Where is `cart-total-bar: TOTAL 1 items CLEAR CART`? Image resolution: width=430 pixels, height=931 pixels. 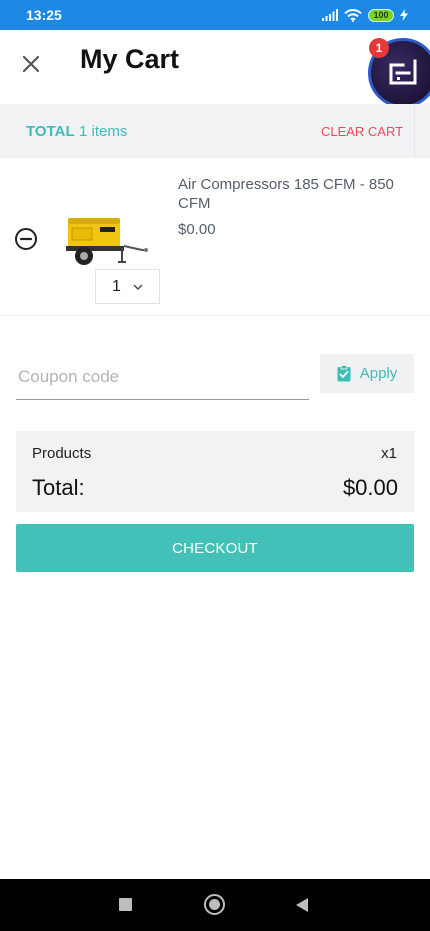 cart-total-bar: TOTAL 1 items CLEAR CART is located at coordinates (215, 131).